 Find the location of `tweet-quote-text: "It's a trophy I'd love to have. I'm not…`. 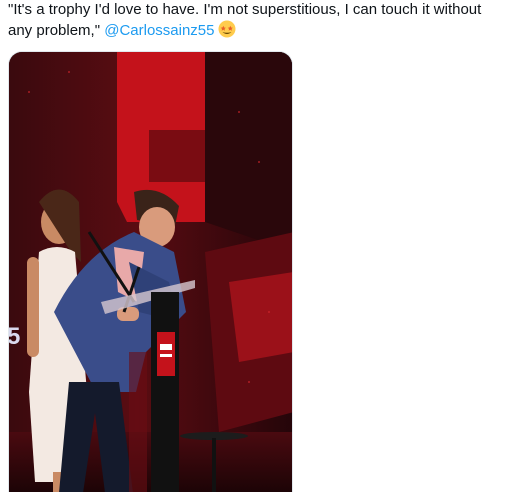

tweet-quote-text: "It's a trophy I'd love to have. I'm not… is located at coordinates (245, 20).